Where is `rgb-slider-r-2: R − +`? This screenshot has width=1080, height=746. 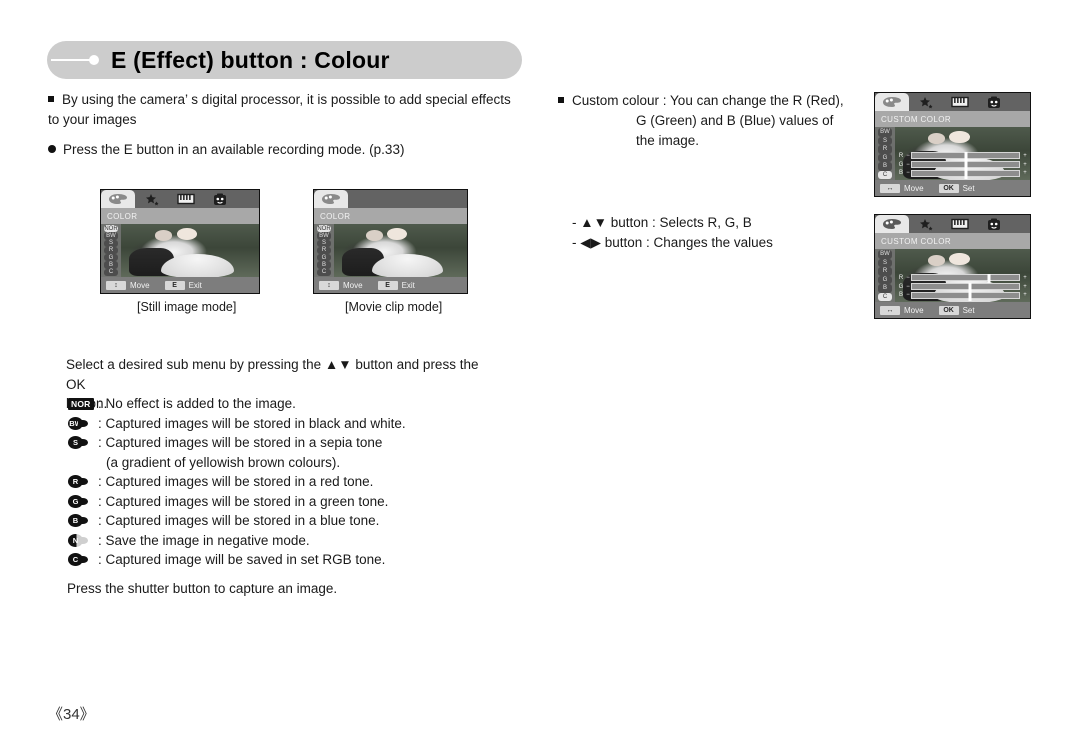
rgb-slider-r-2: R − + is located at coordinates (962, 279).